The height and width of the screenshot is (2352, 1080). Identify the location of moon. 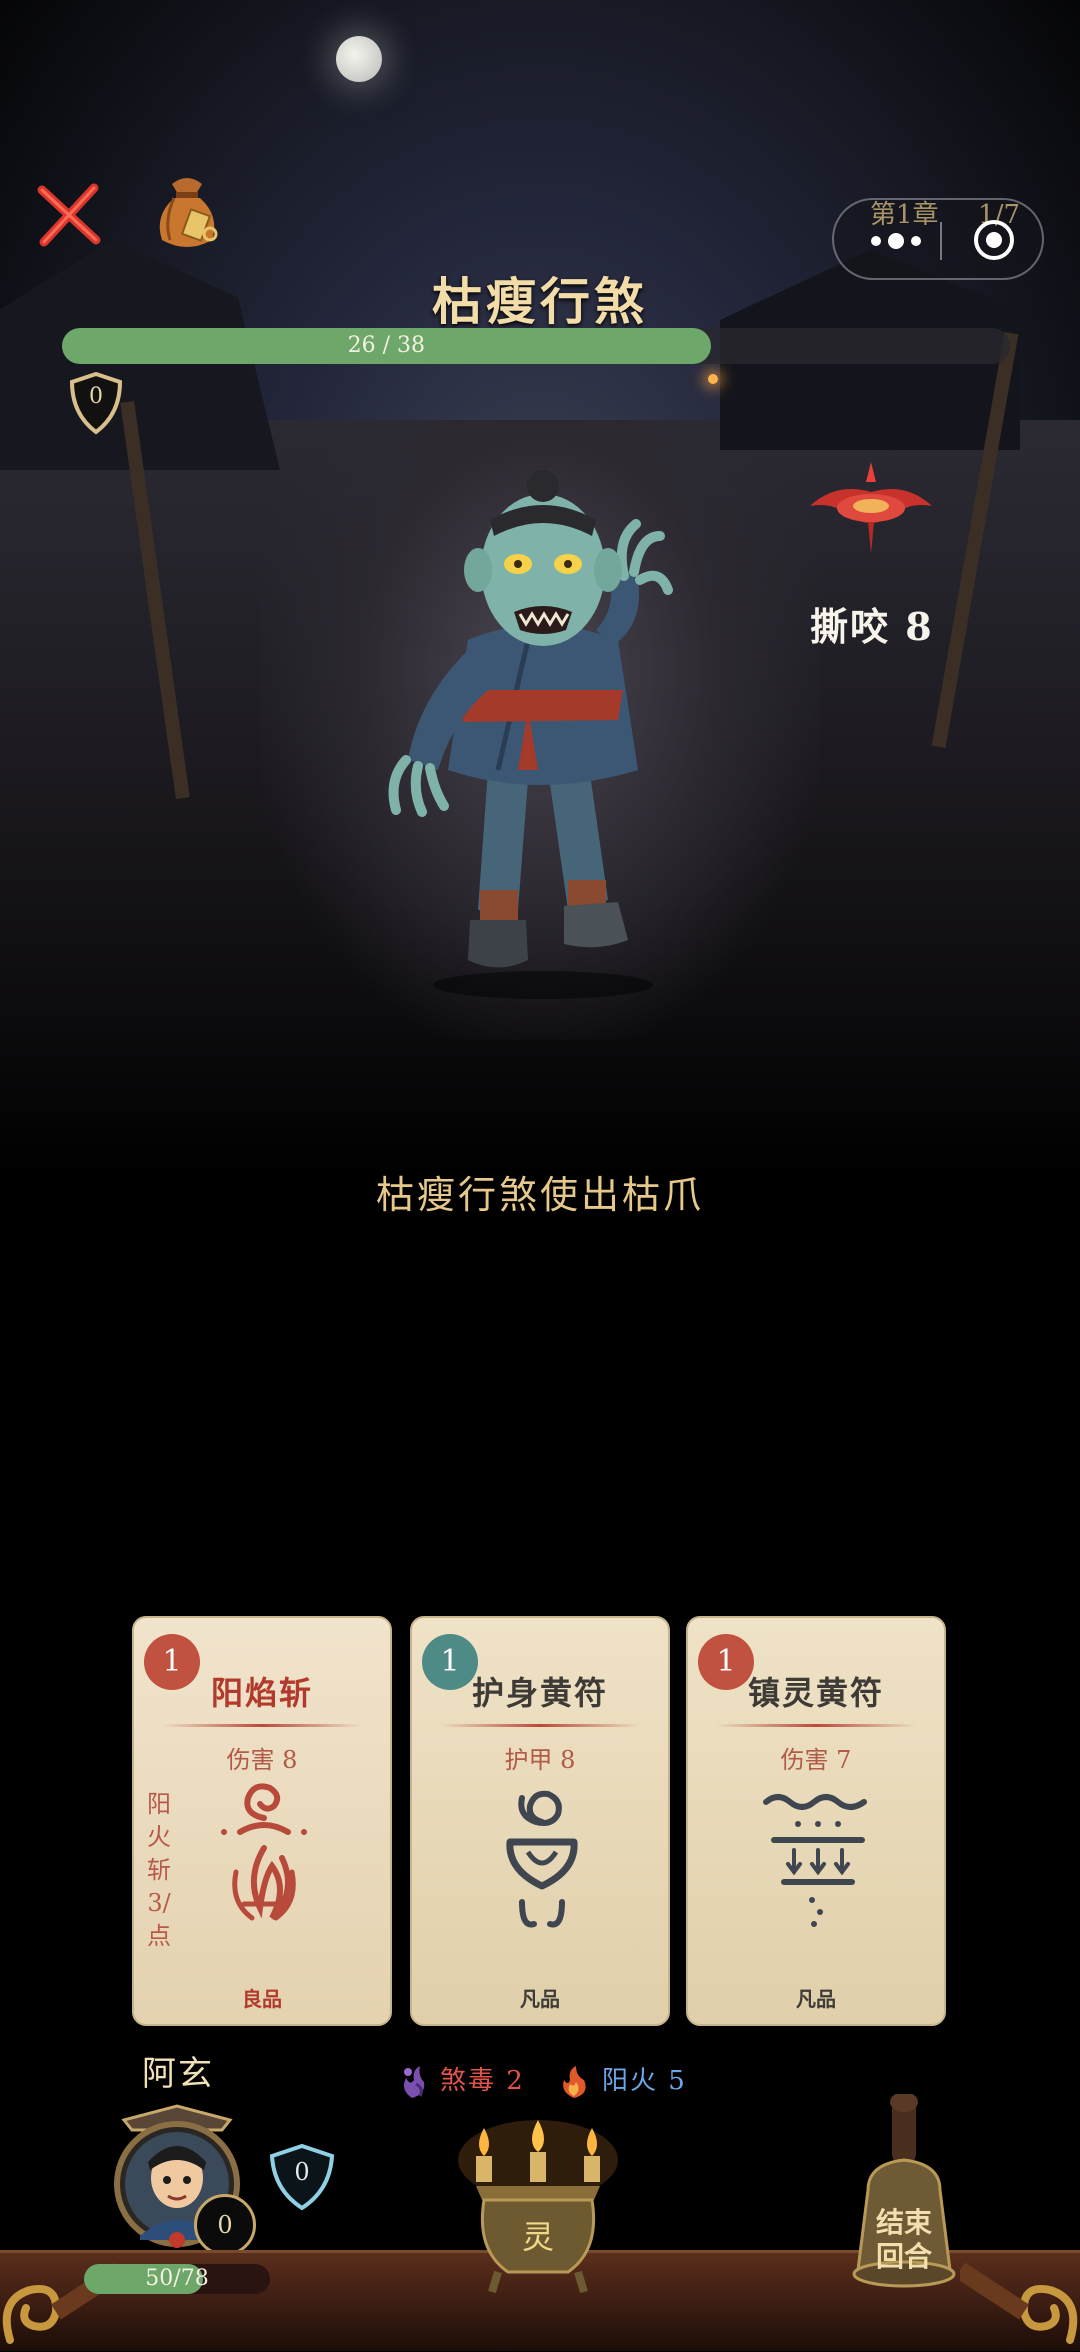
(359, 59).